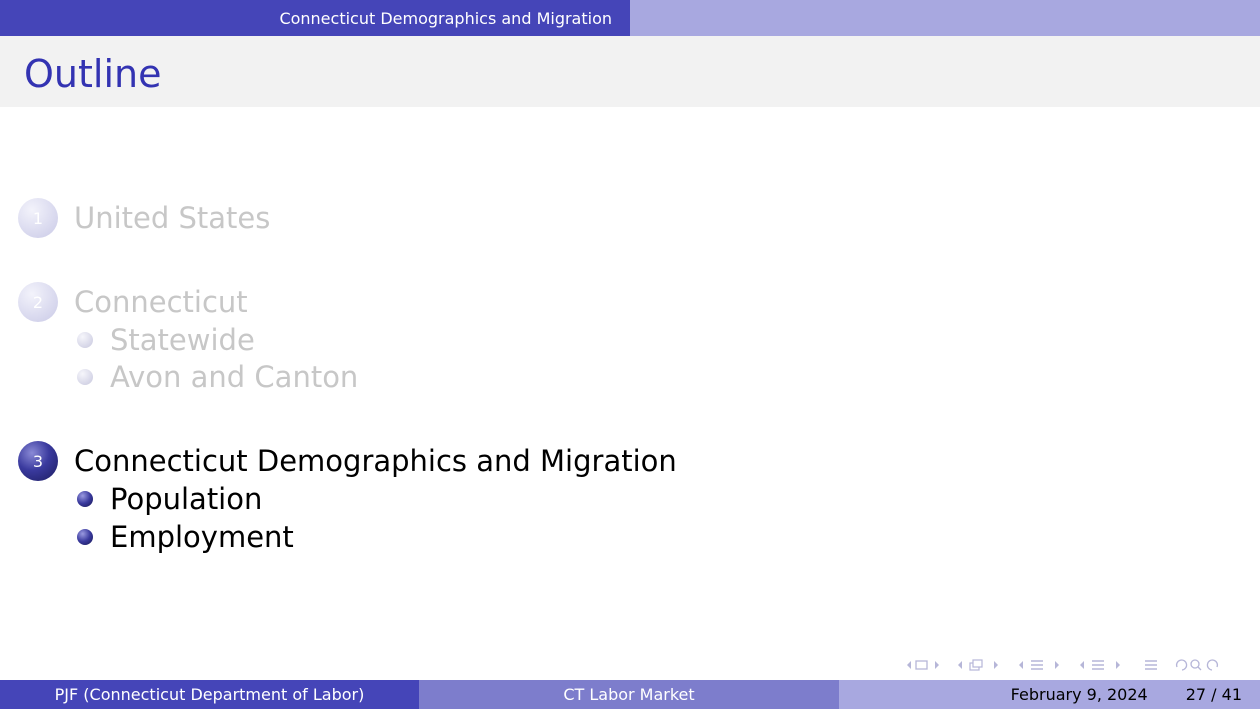  I want to click on toc-section-3: 3 Connecticut Demographics and Migration, so click(347, 461).